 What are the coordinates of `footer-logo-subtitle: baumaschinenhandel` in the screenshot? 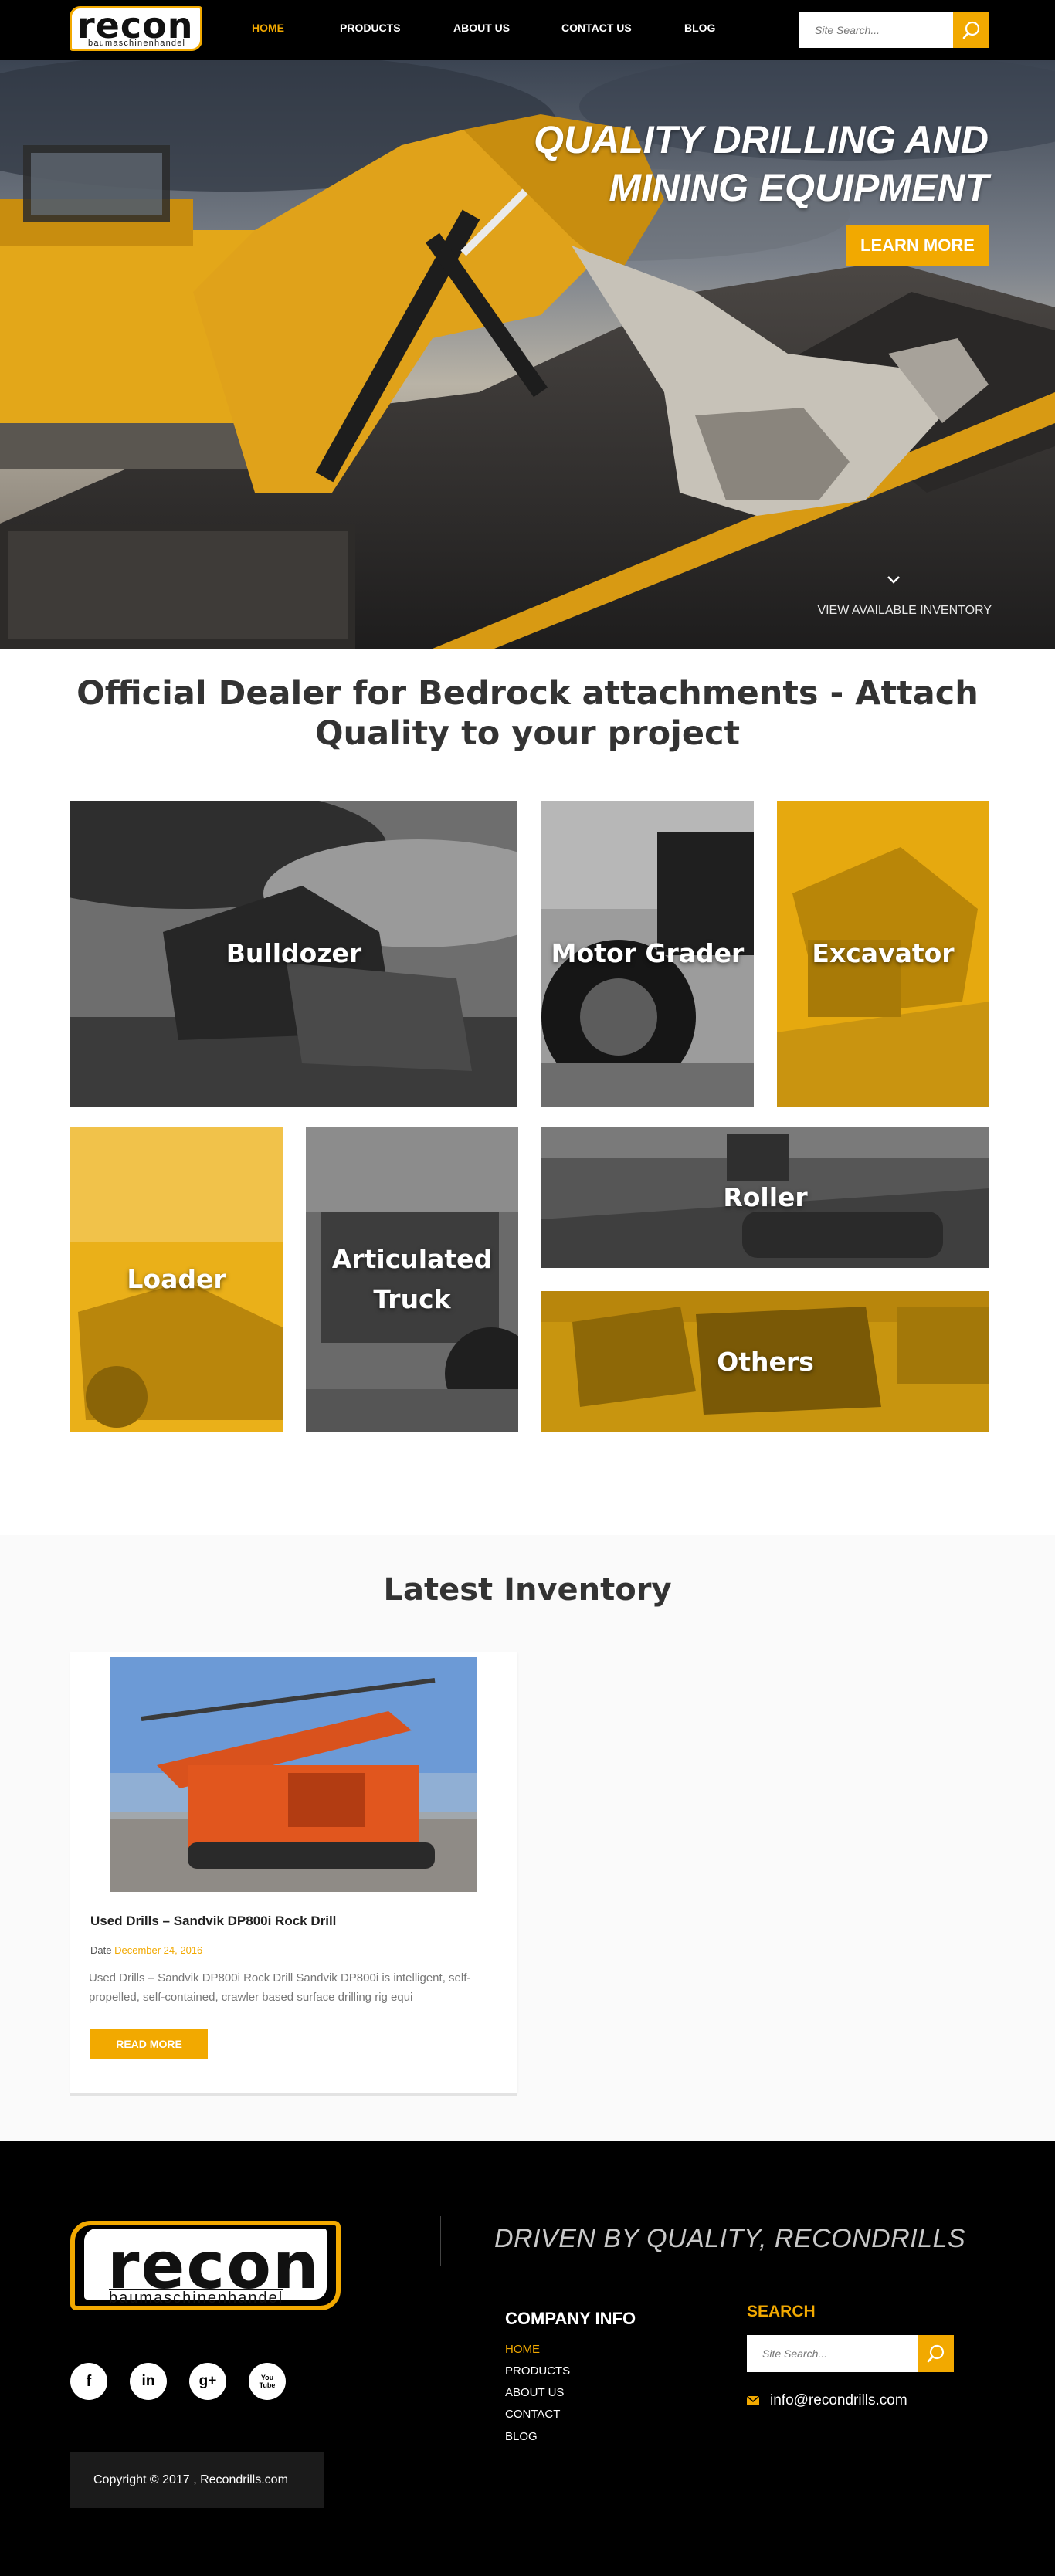 It's located at (196, 2298).